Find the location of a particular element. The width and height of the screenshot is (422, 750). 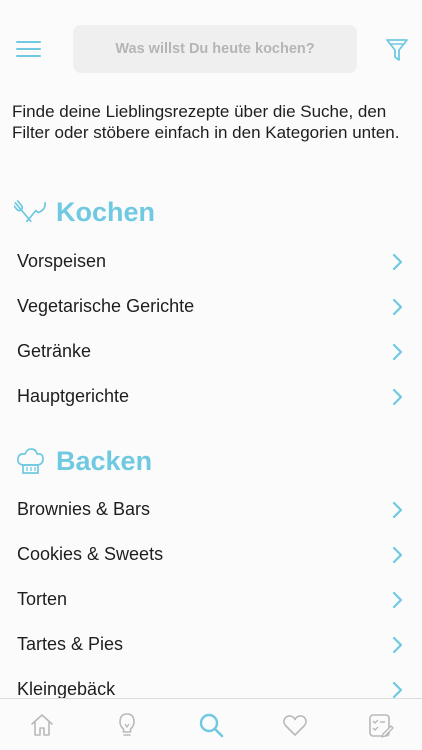

search-box is located at coordinates (215, 49).